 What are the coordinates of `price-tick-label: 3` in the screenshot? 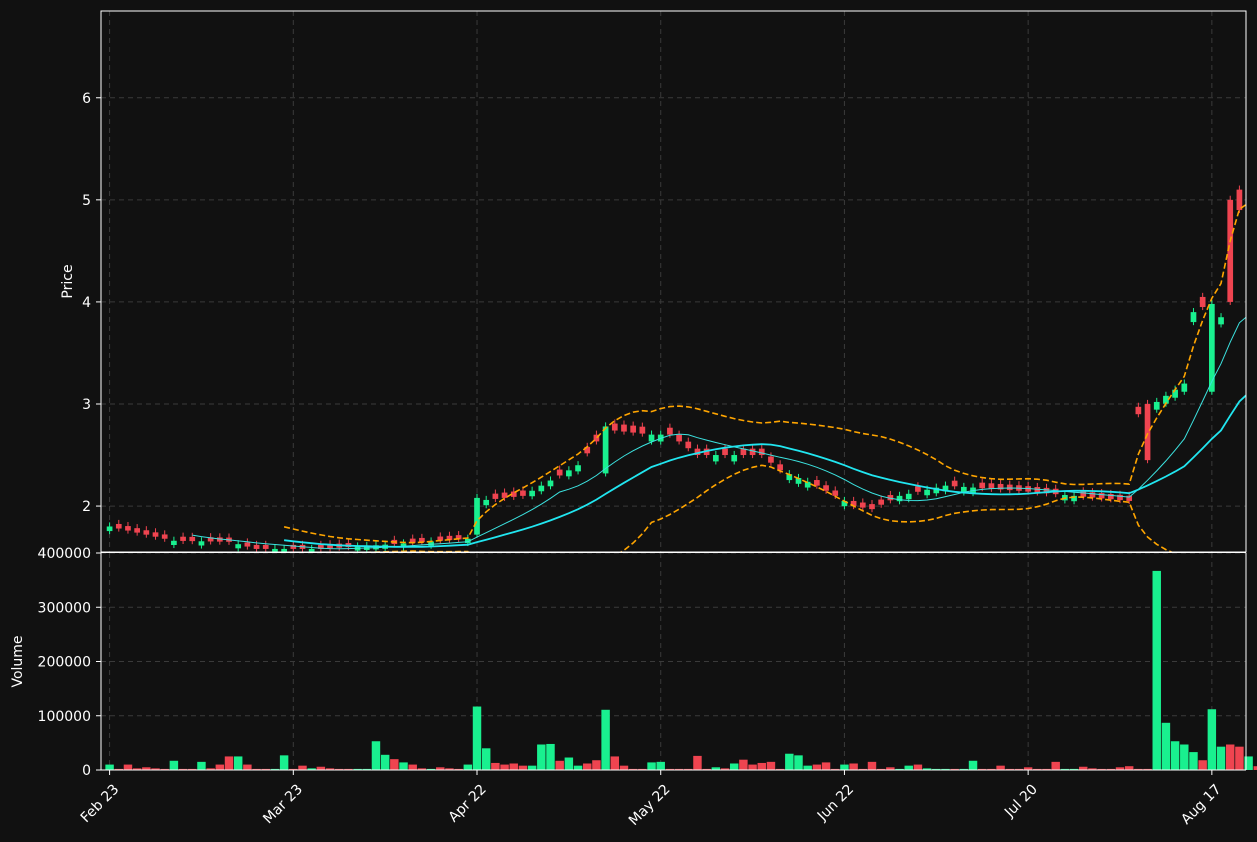 It's located at (86, 405).